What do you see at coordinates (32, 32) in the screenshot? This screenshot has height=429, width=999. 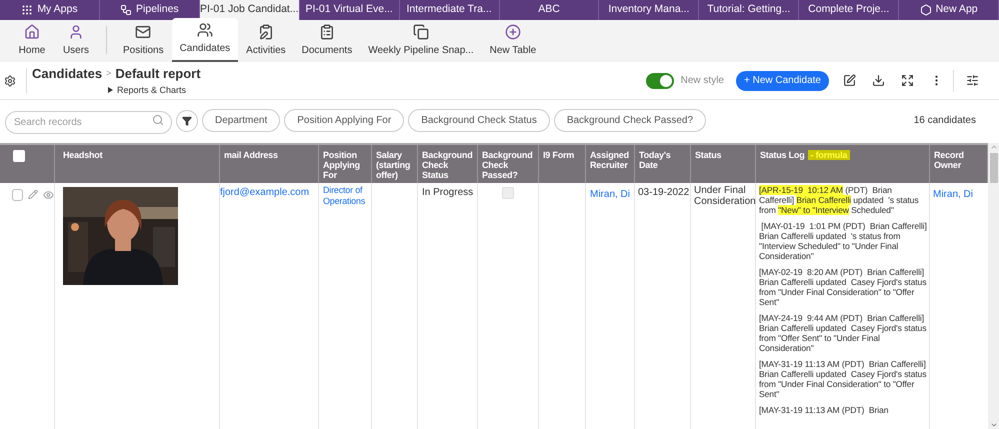 I see `home-icon` at bounding box center [32, 32].